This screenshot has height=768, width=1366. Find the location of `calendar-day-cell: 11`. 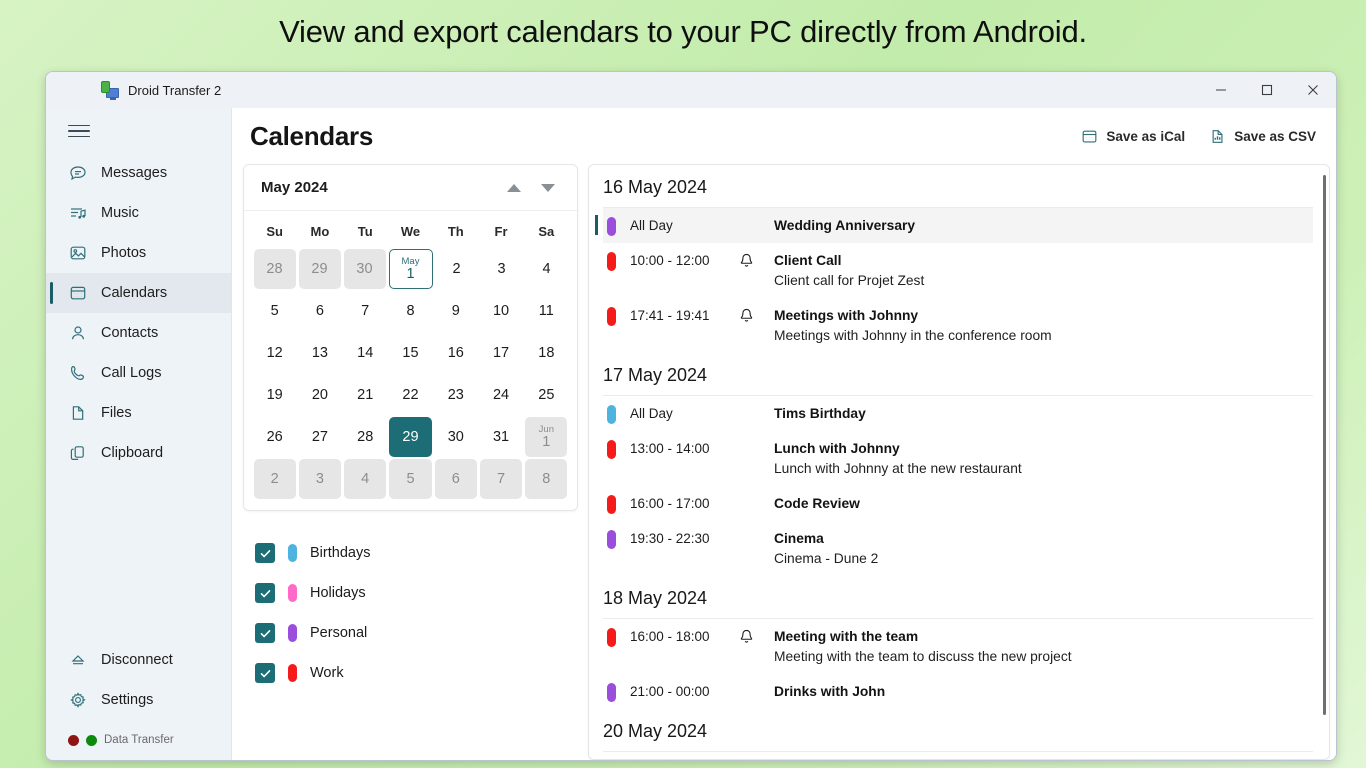

calendar-day-cell: 11 is located at coordinates (546, 311).